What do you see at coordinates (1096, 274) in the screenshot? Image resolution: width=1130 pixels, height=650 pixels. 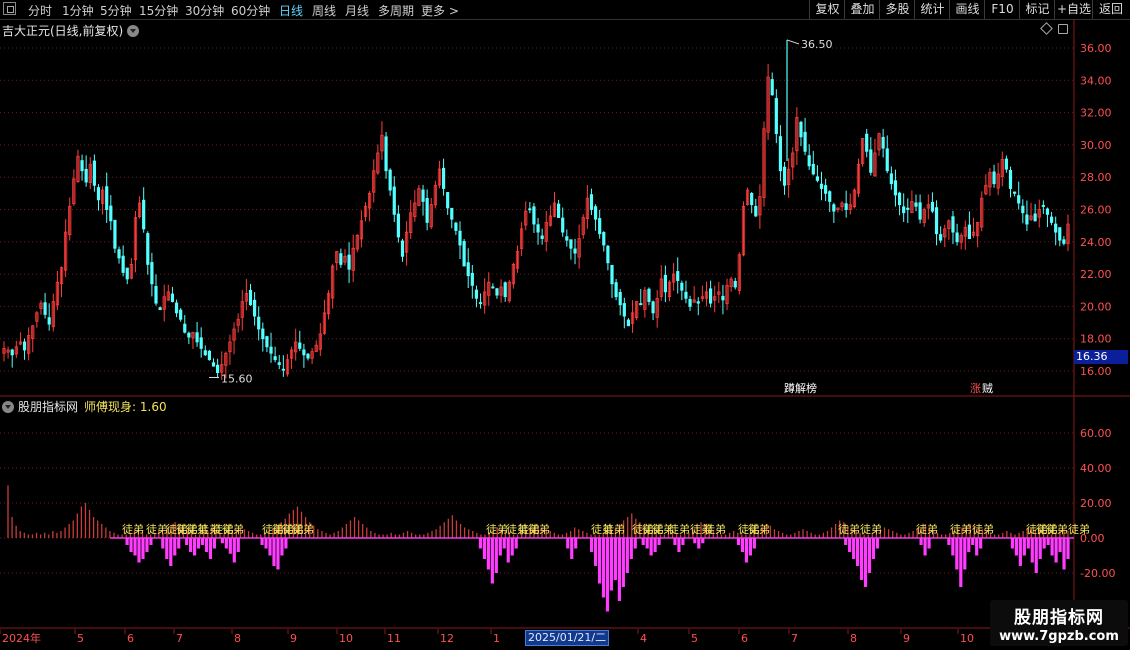 I see `price-tick-label: 22.00` at bounding box center [1096, 274].